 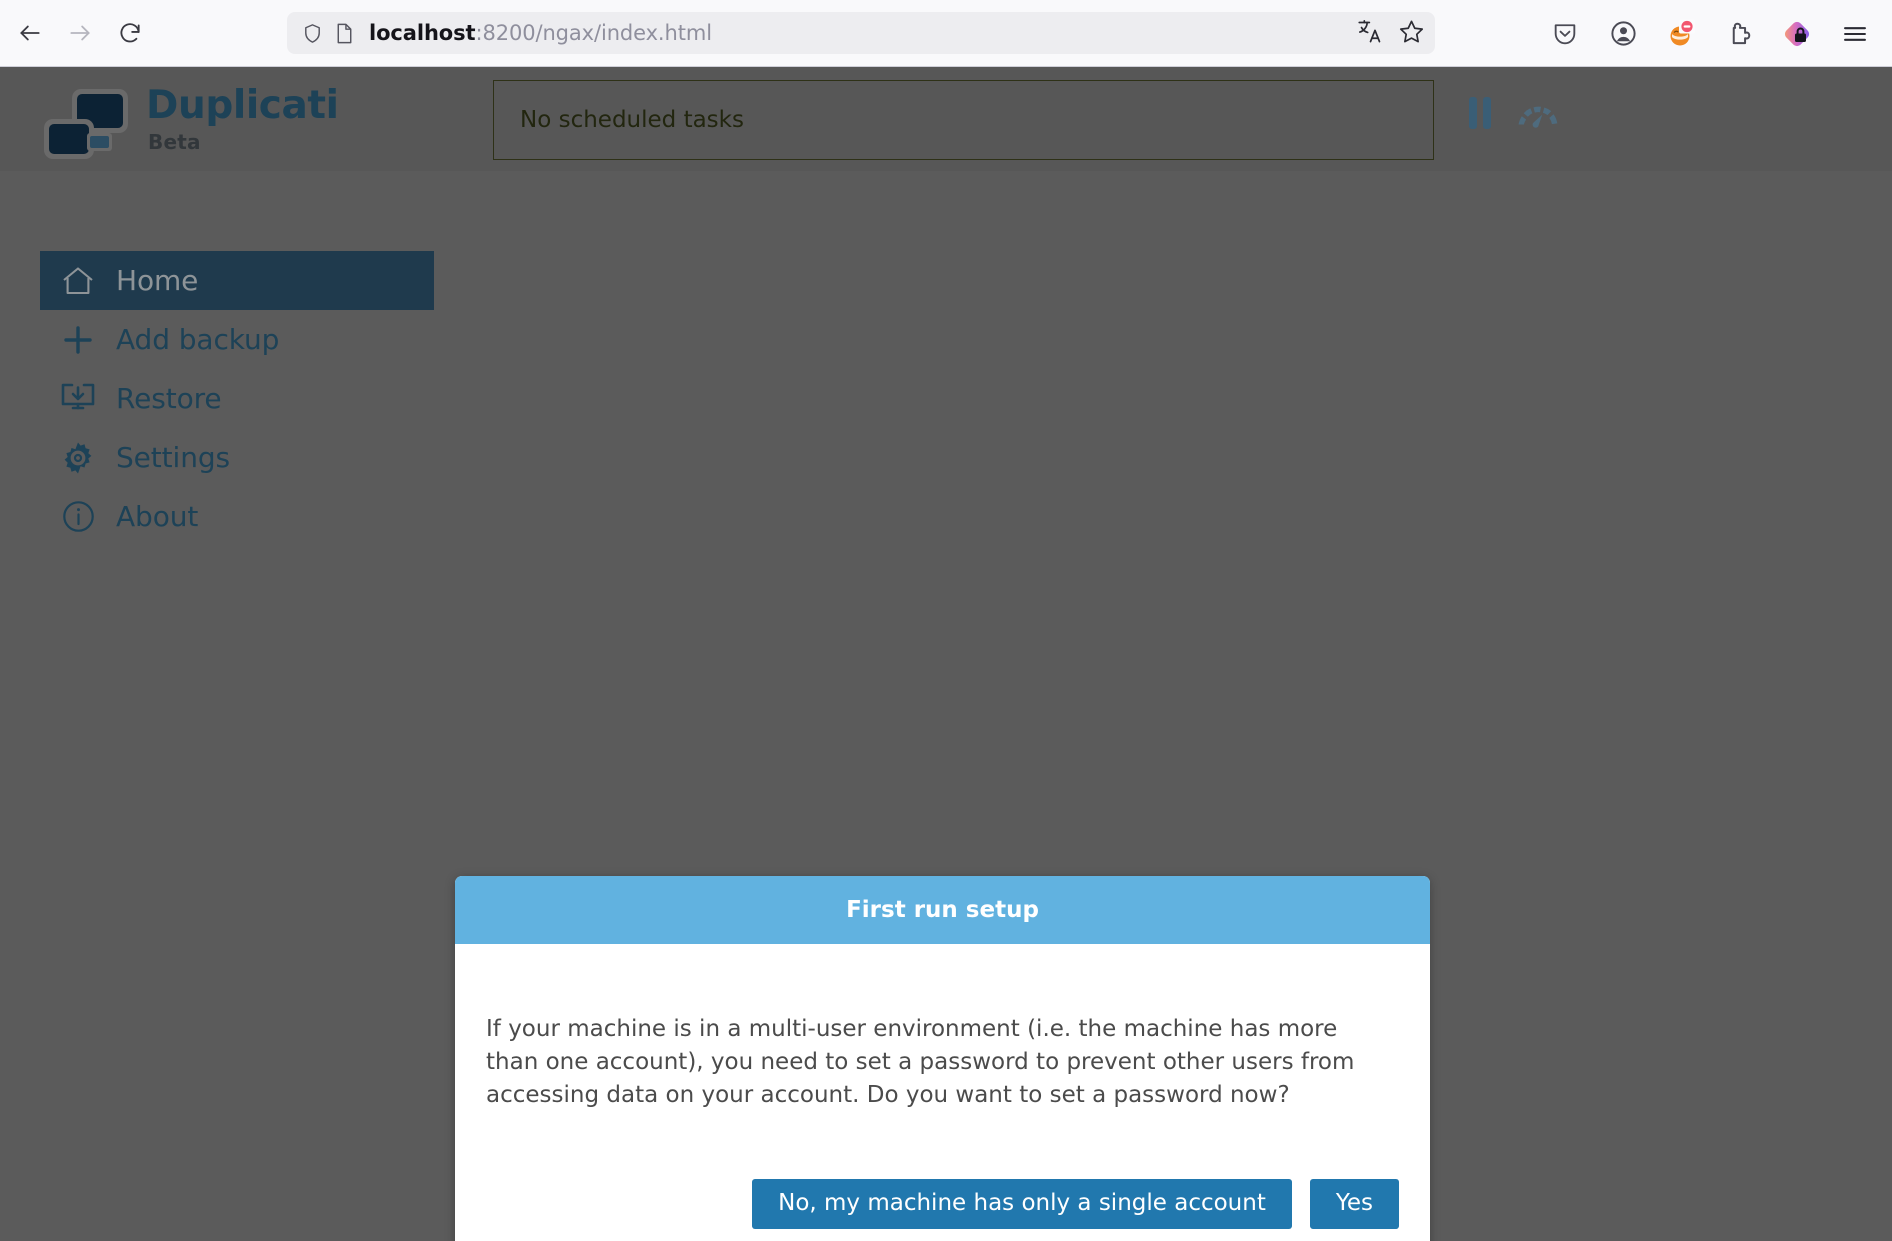 I want to click on account-icon, so click(x=1623, y=34).